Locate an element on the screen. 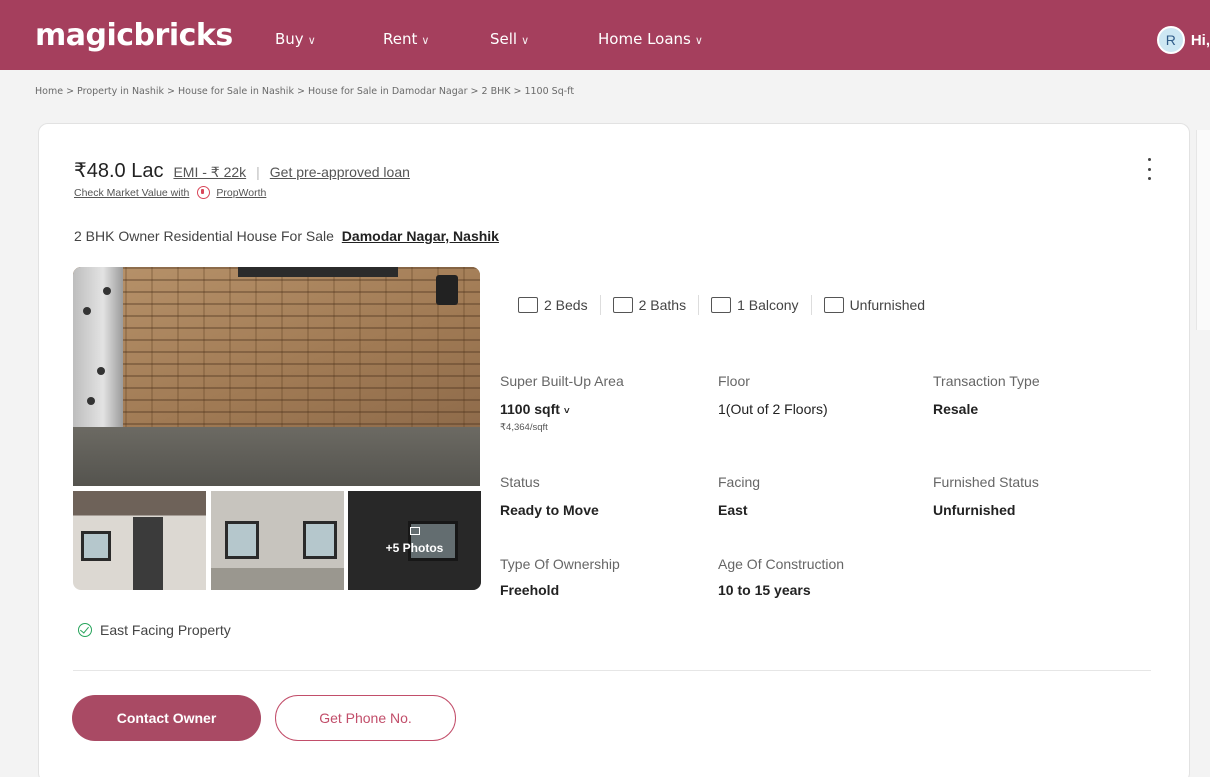 The height and width of the screenshot is (777, 1210). nav-sell: Sell ∨ is located at coordinates (509, 39).